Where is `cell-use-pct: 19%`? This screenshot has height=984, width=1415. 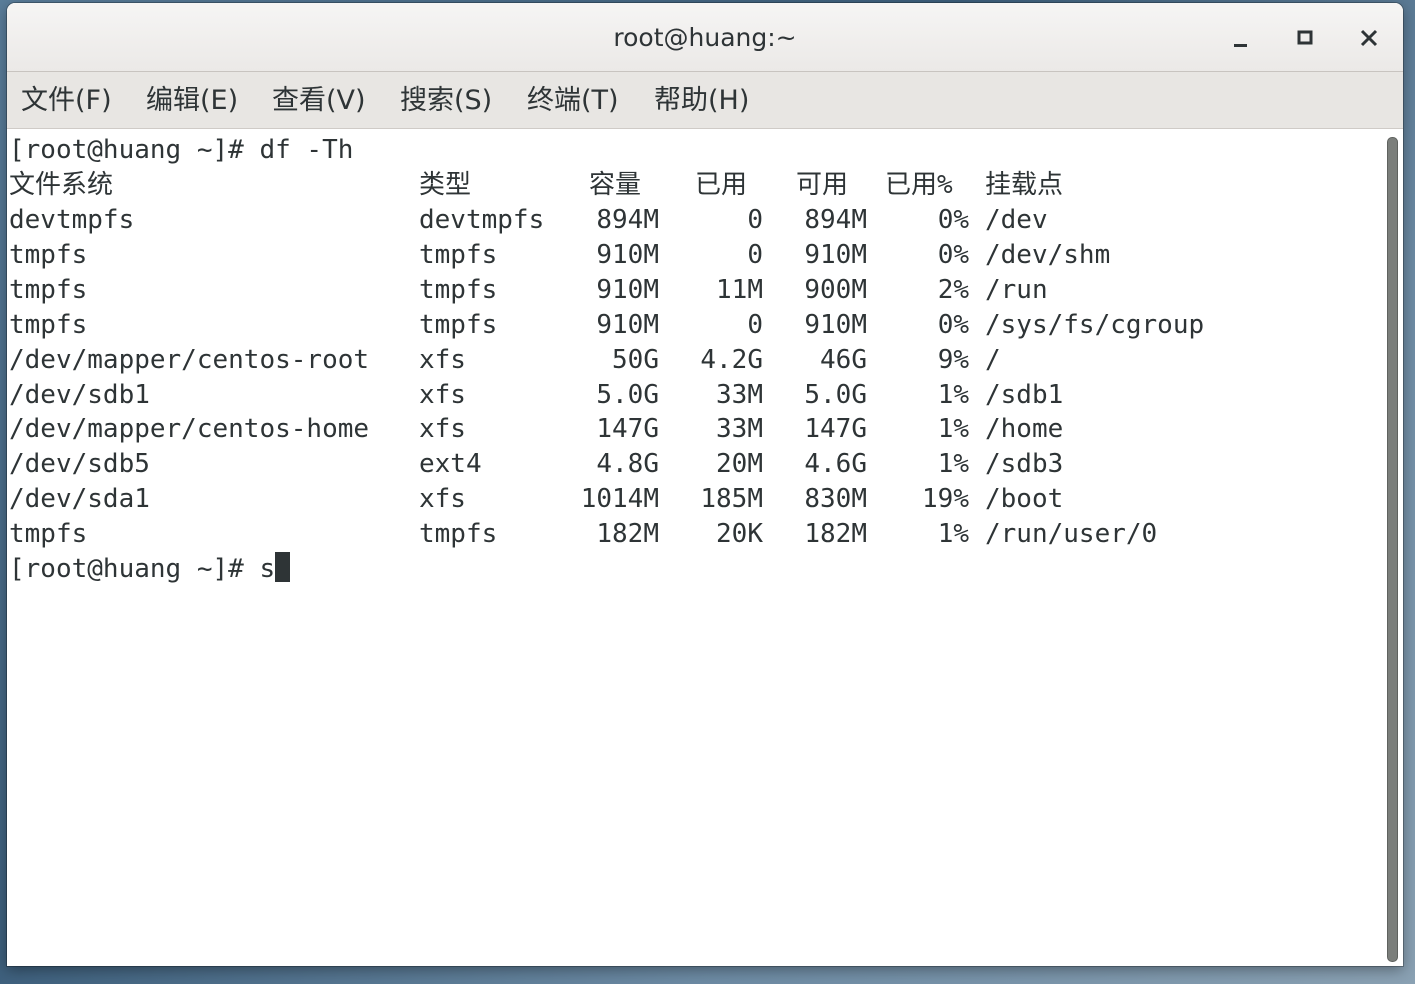 cell-use-pct: 19% is located at coordinates (945, 499).